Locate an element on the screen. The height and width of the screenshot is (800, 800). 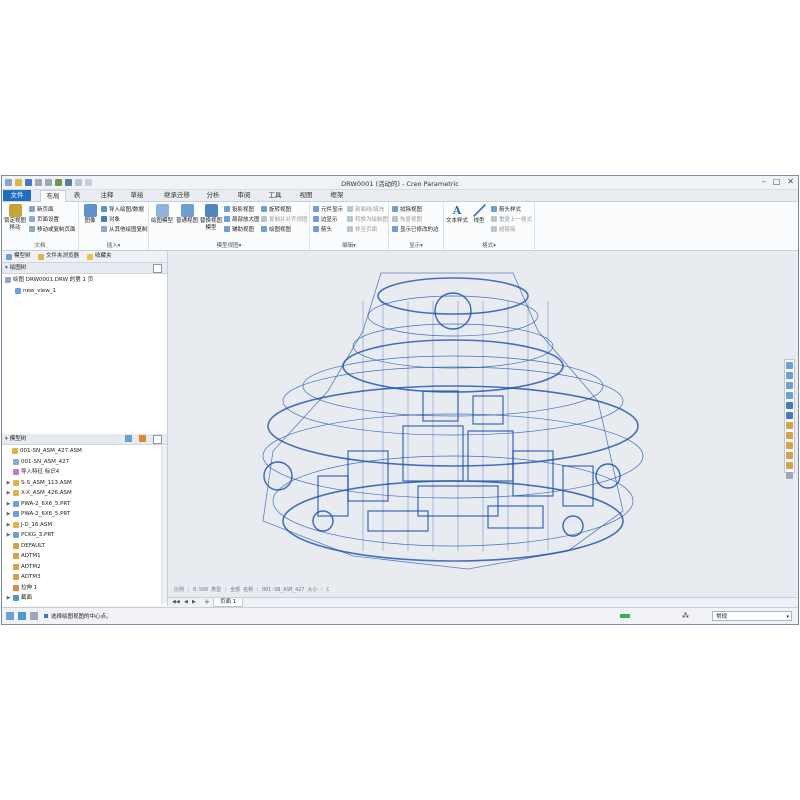
projection-view-button: 投影视图 is located at coordinates (239, 209).